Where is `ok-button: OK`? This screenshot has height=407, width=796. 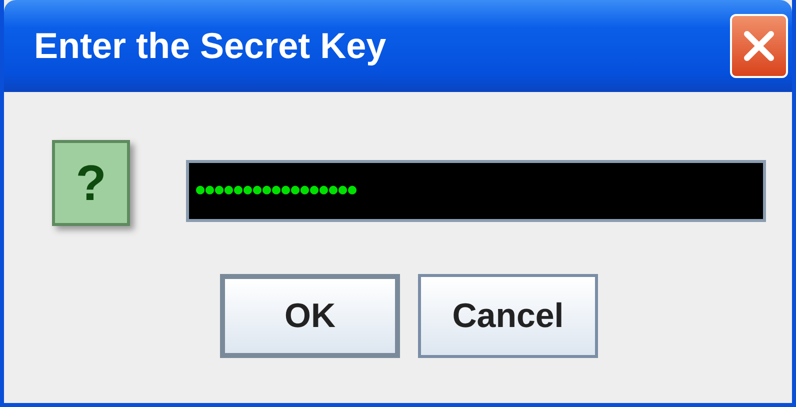
ok-button: OK is located at coordinates (310, 316).